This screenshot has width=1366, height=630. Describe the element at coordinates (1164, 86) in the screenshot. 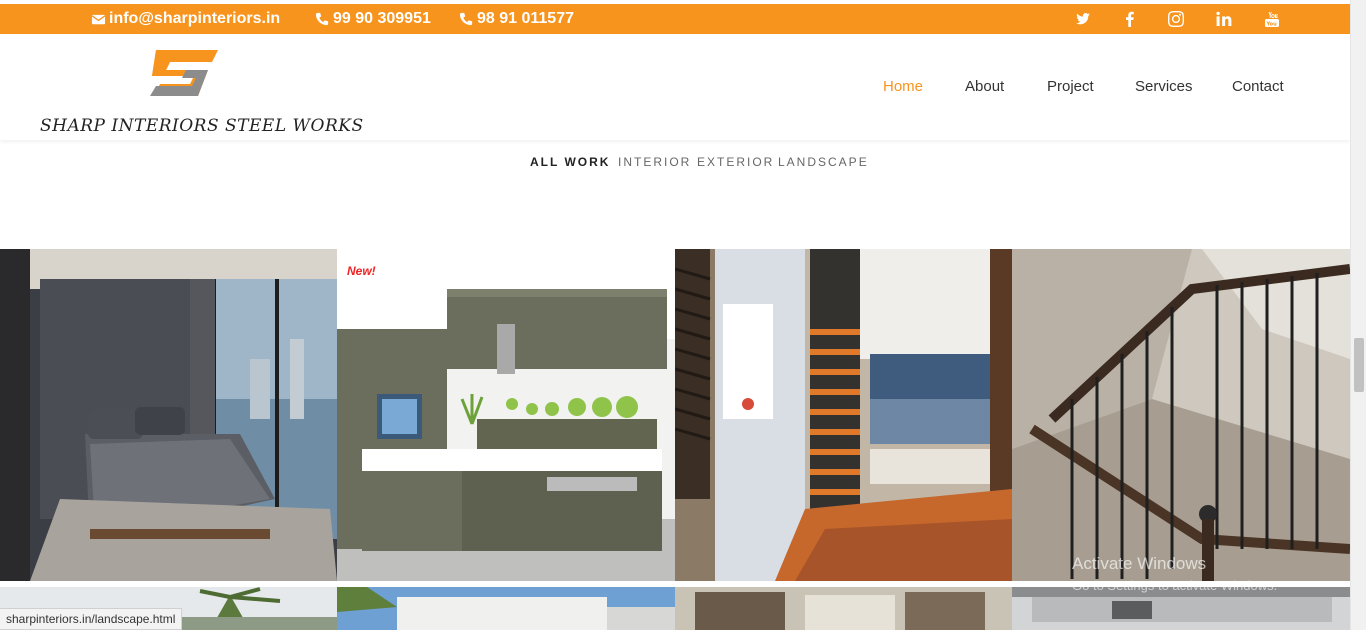

I see `nav-services: Services` at that location.